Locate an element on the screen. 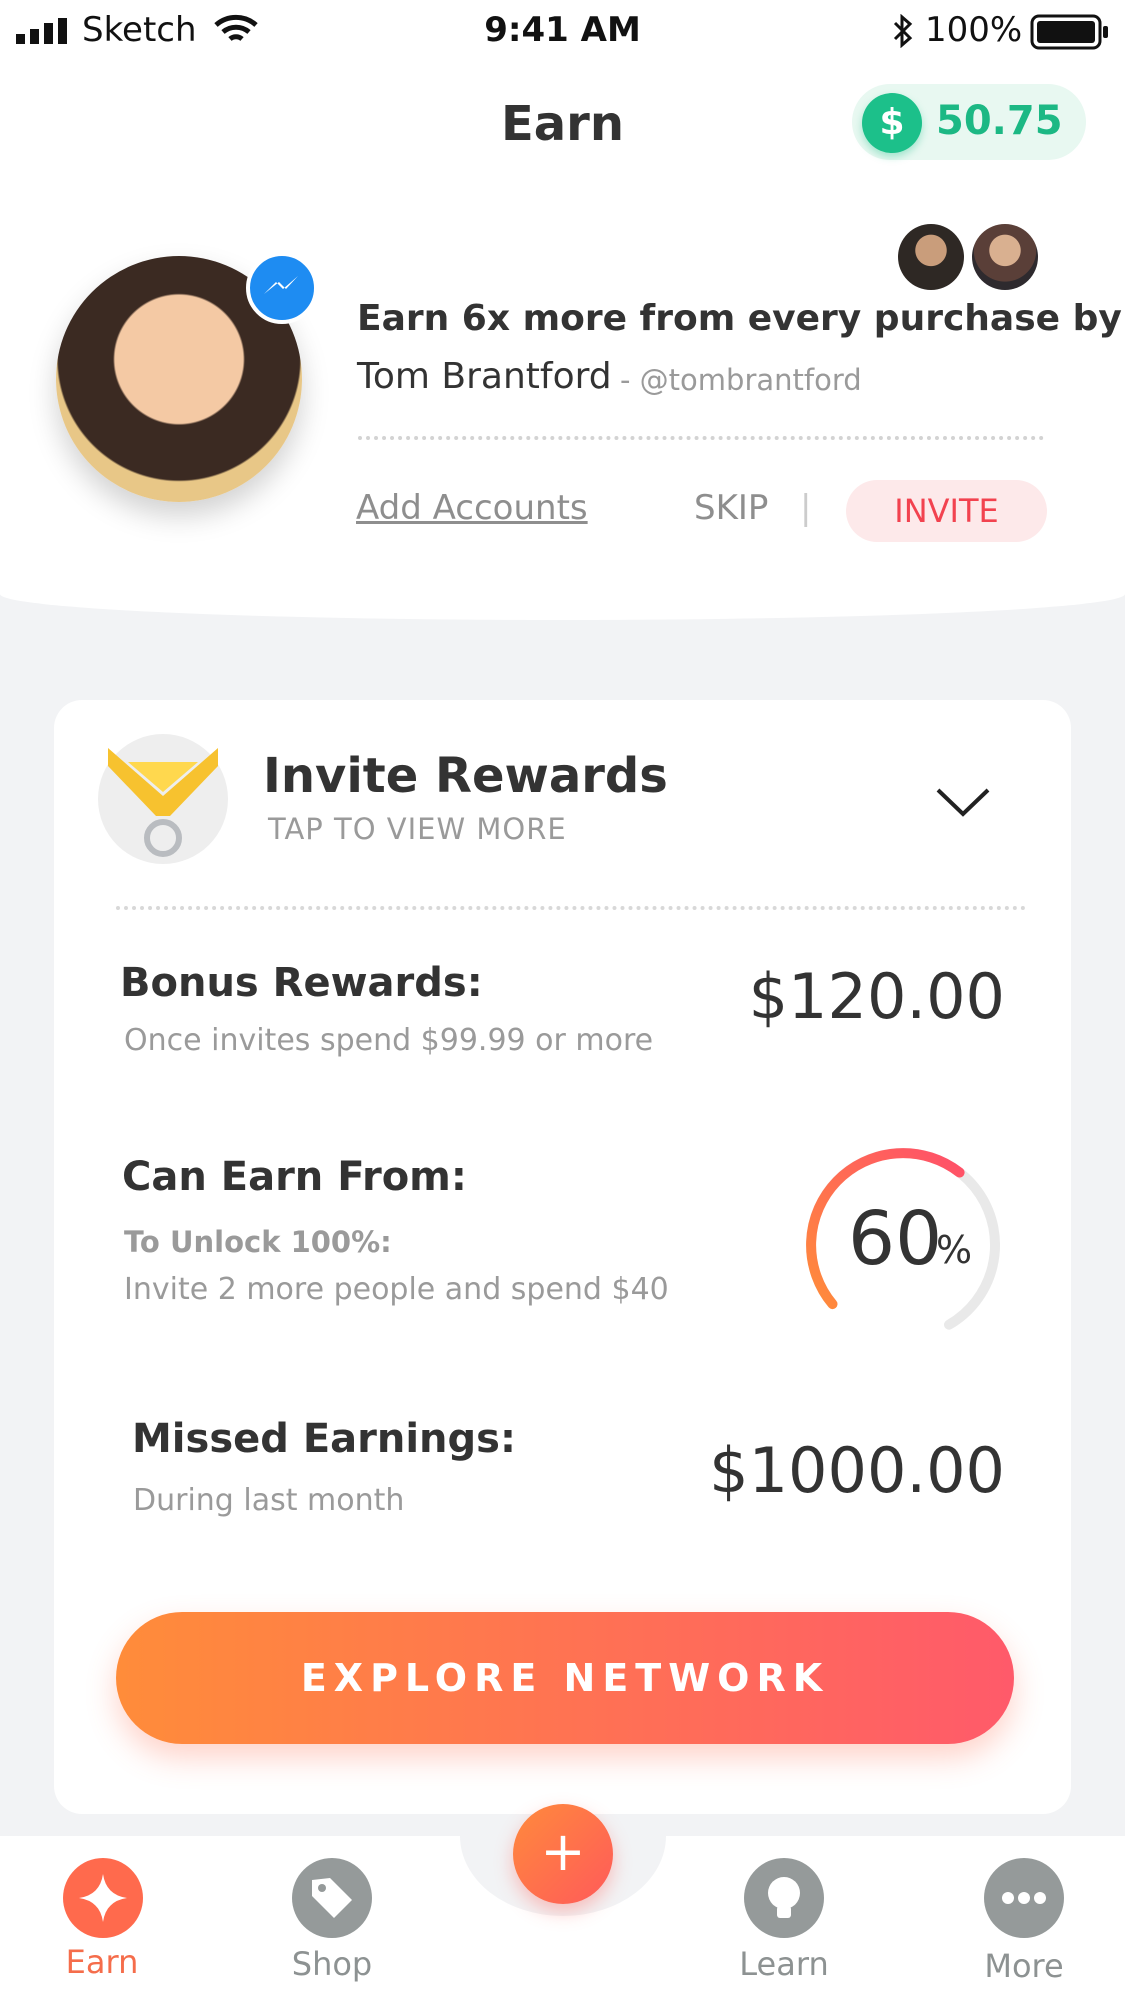  can-earn-label: Can Earn From: is located at coordinates (294, 1177).